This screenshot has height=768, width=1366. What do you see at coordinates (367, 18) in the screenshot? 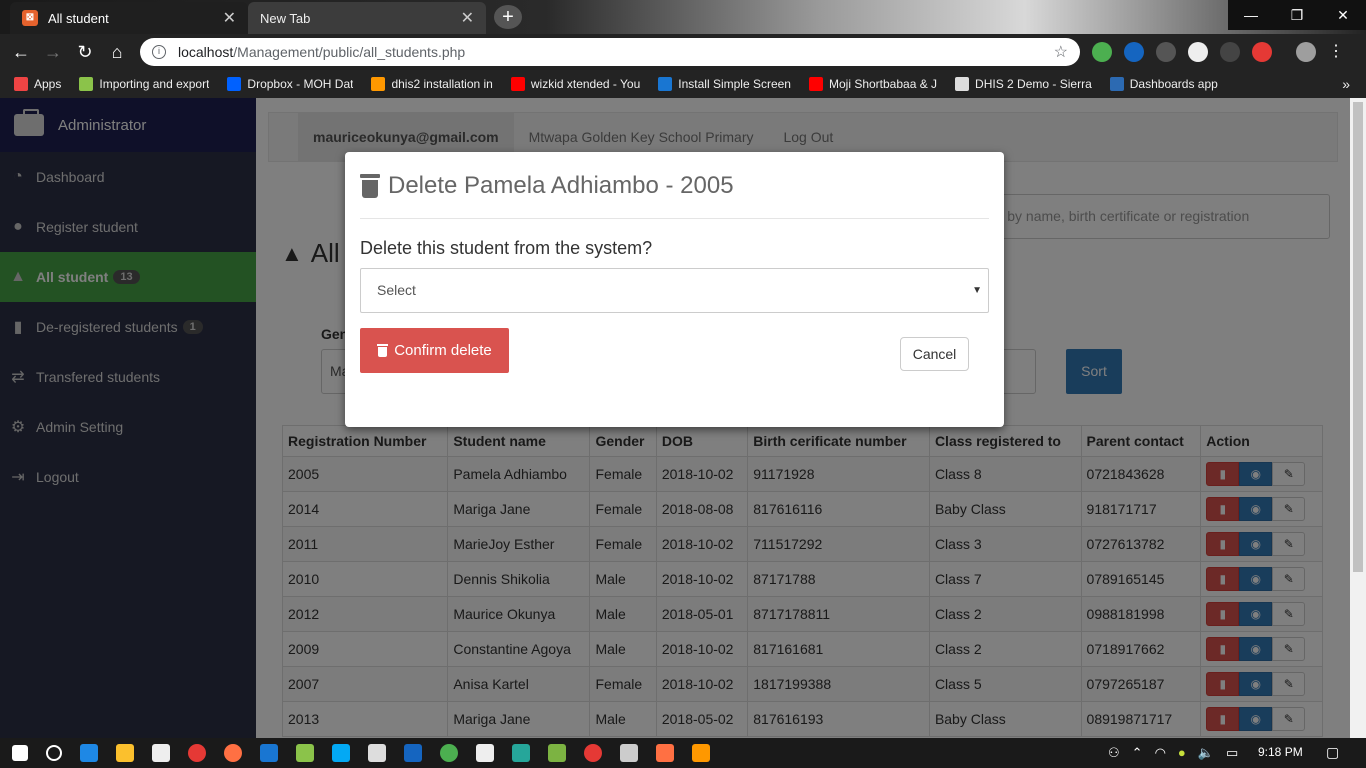
I see `tab-new-tab: New Tab ✕` at bounding box center [367, 18].